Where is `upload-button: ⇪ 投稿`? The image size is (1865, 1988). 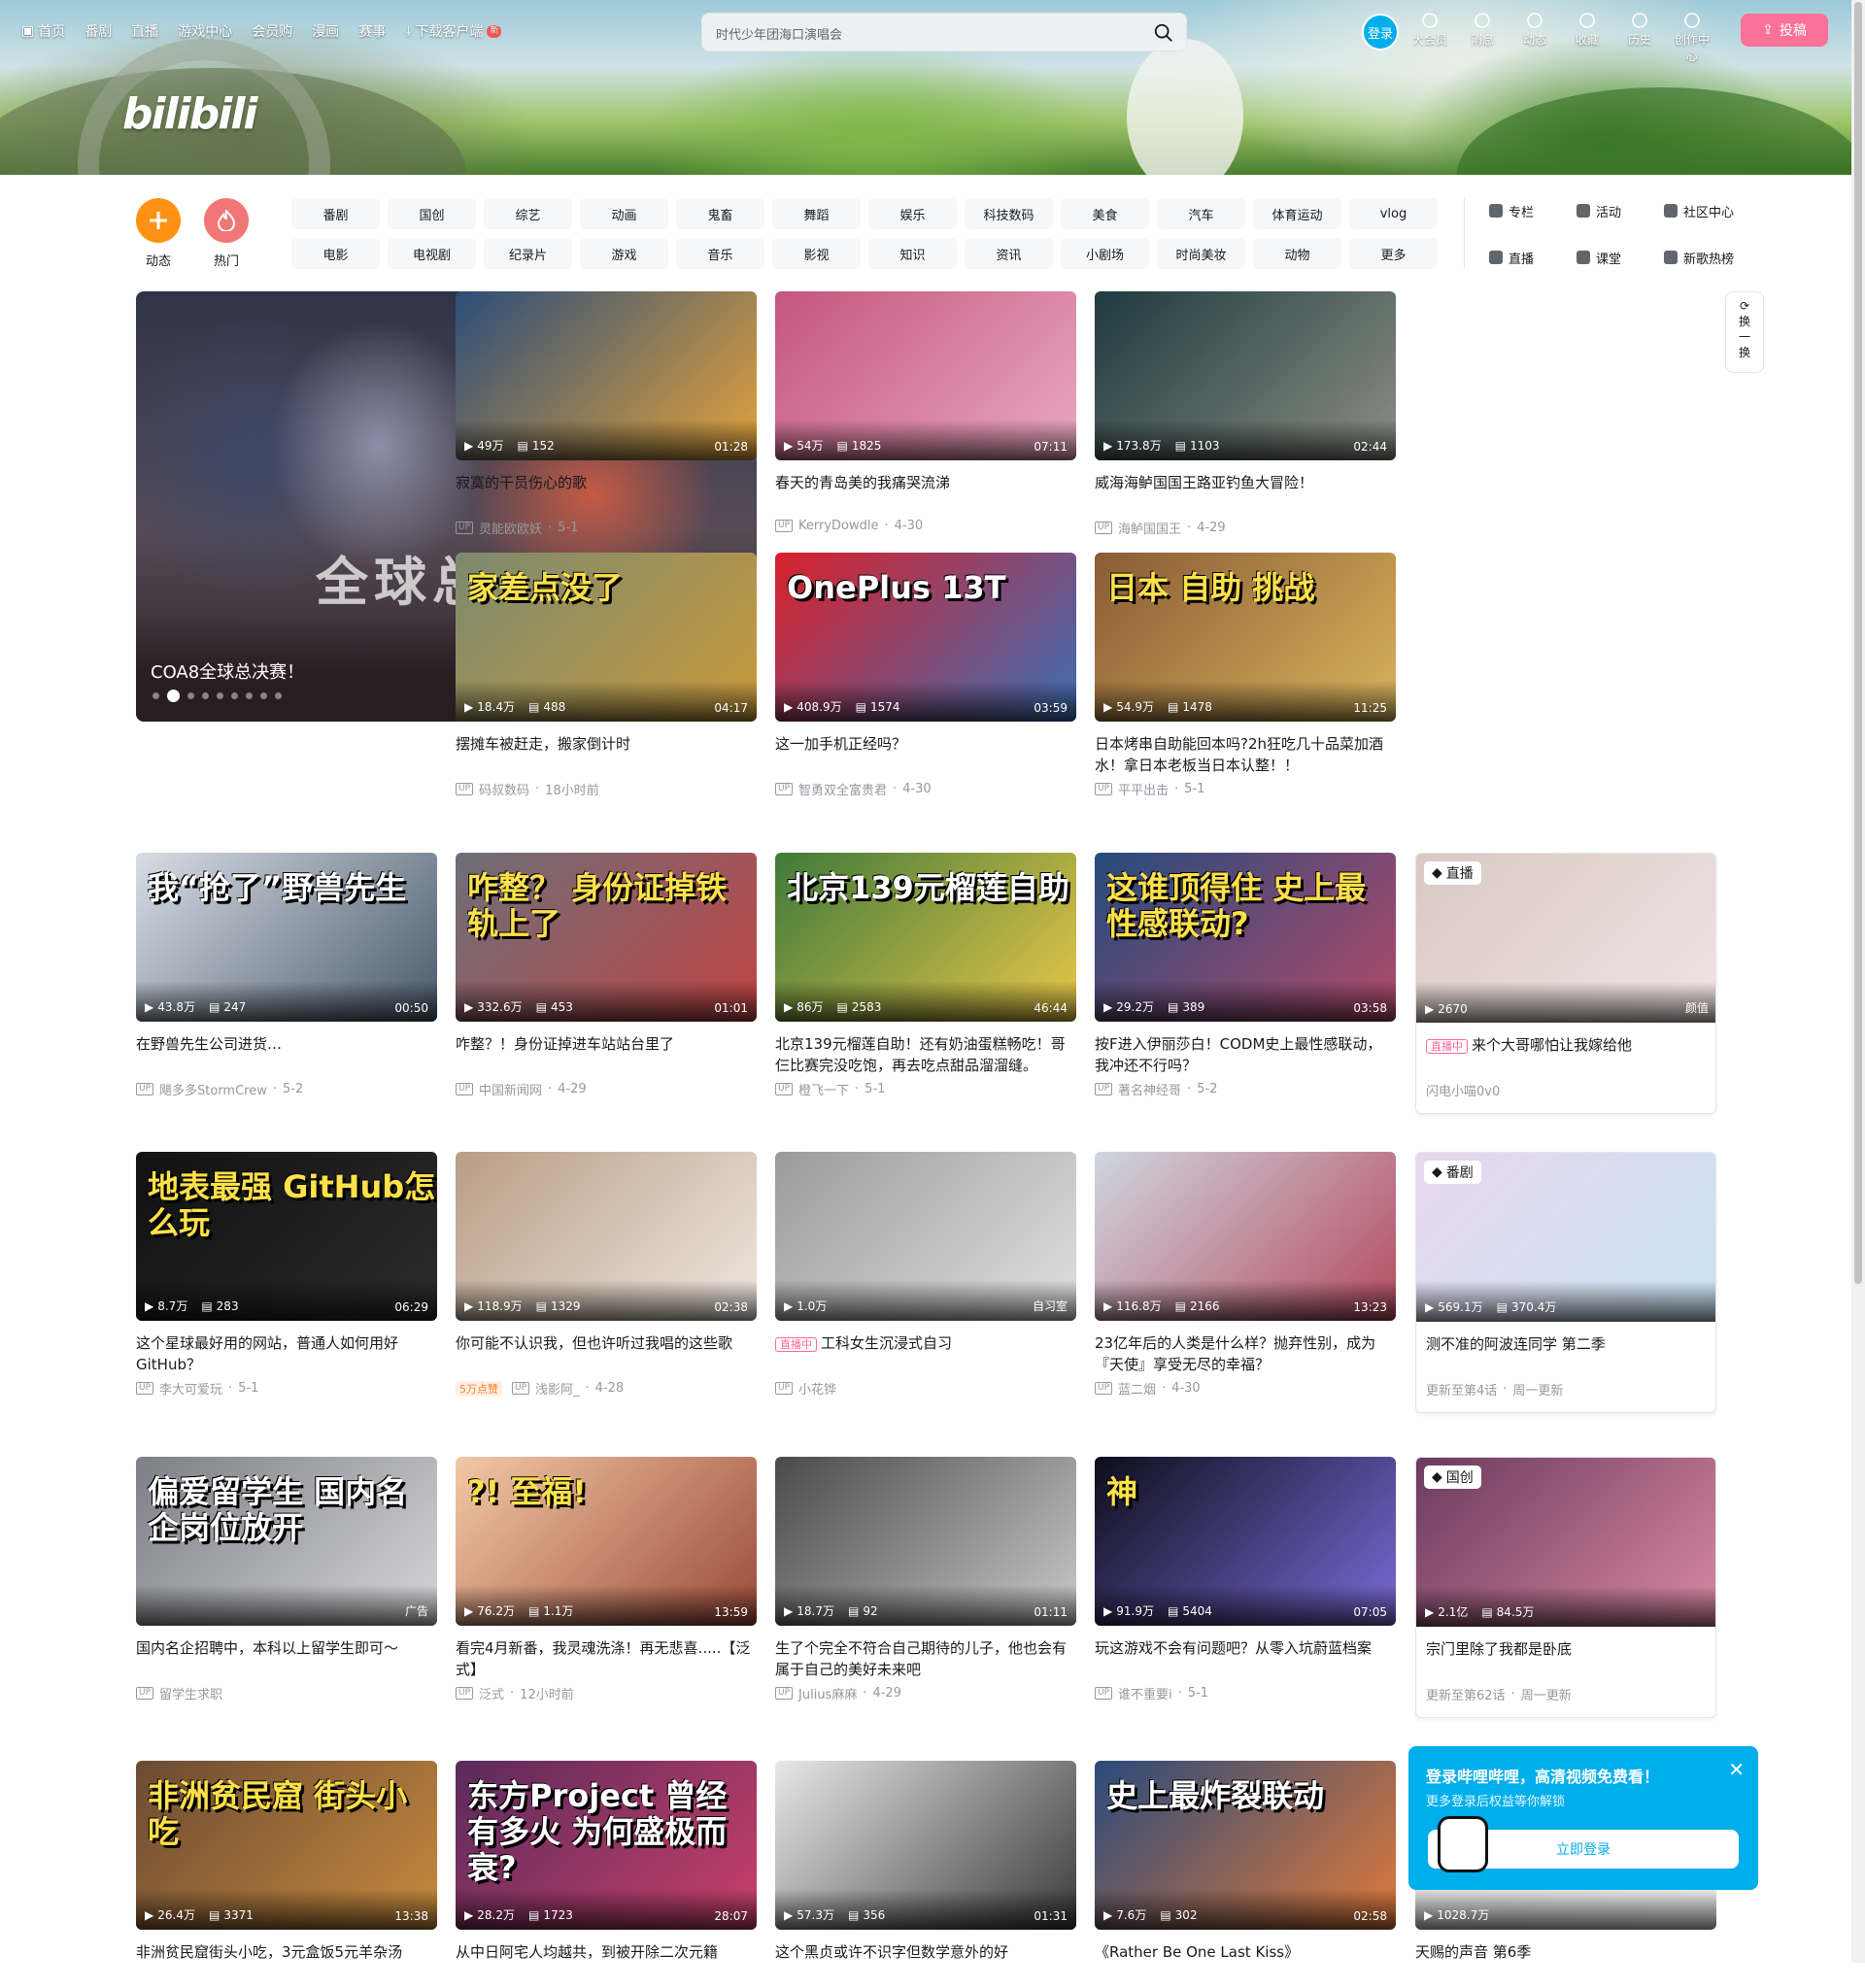 upload-button: ⇪ 投稿 is located at coordinates (1784, 30).